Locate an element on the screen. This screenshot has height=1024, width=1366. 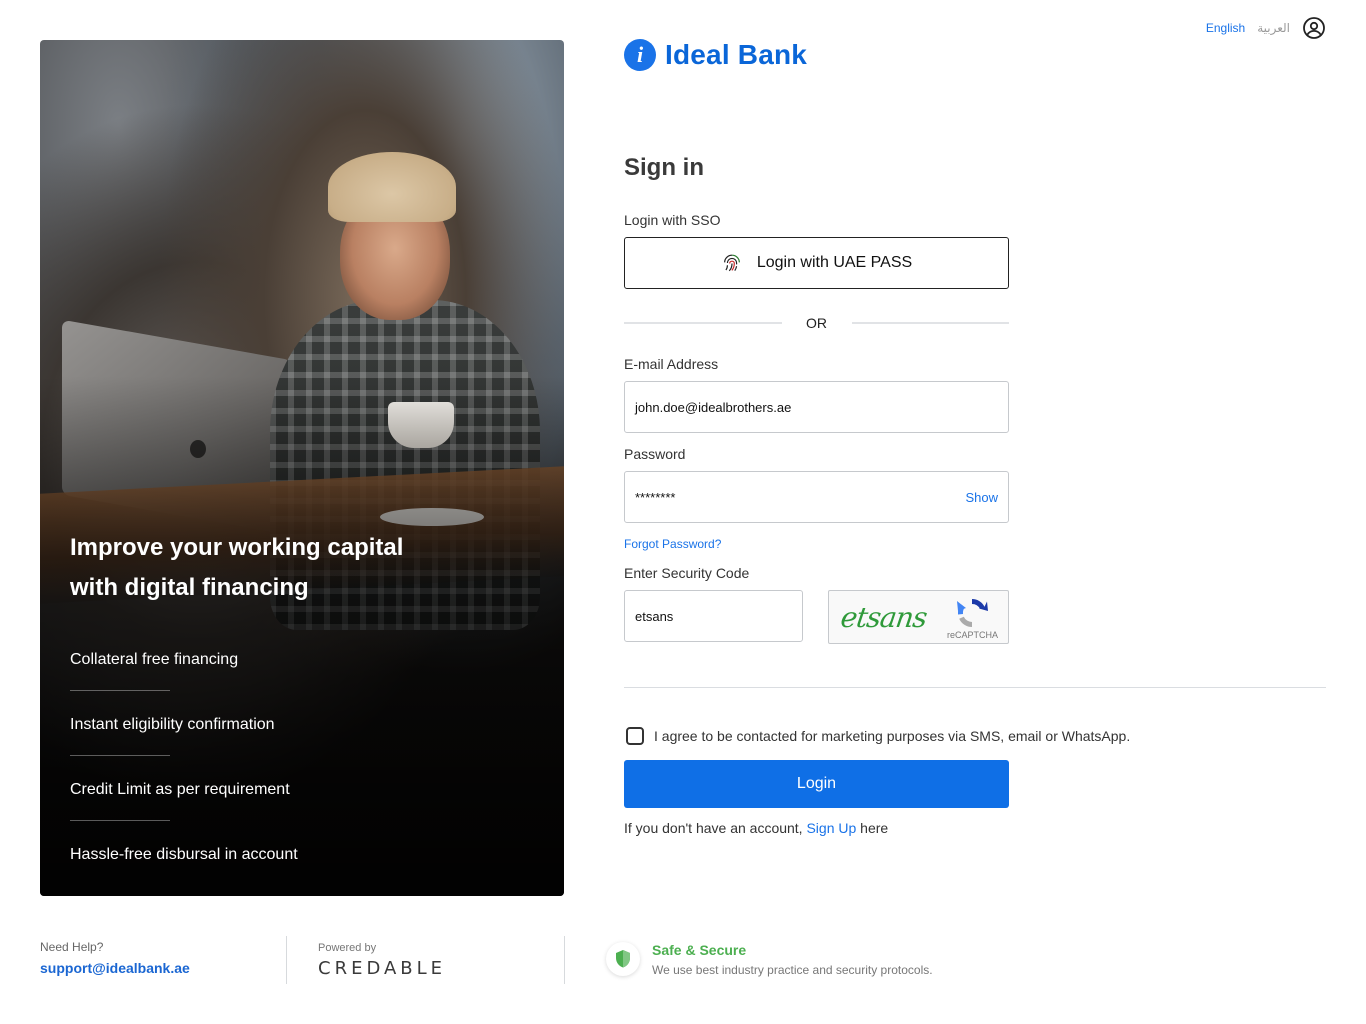
or-line-left is located at coordinates (703, 323).